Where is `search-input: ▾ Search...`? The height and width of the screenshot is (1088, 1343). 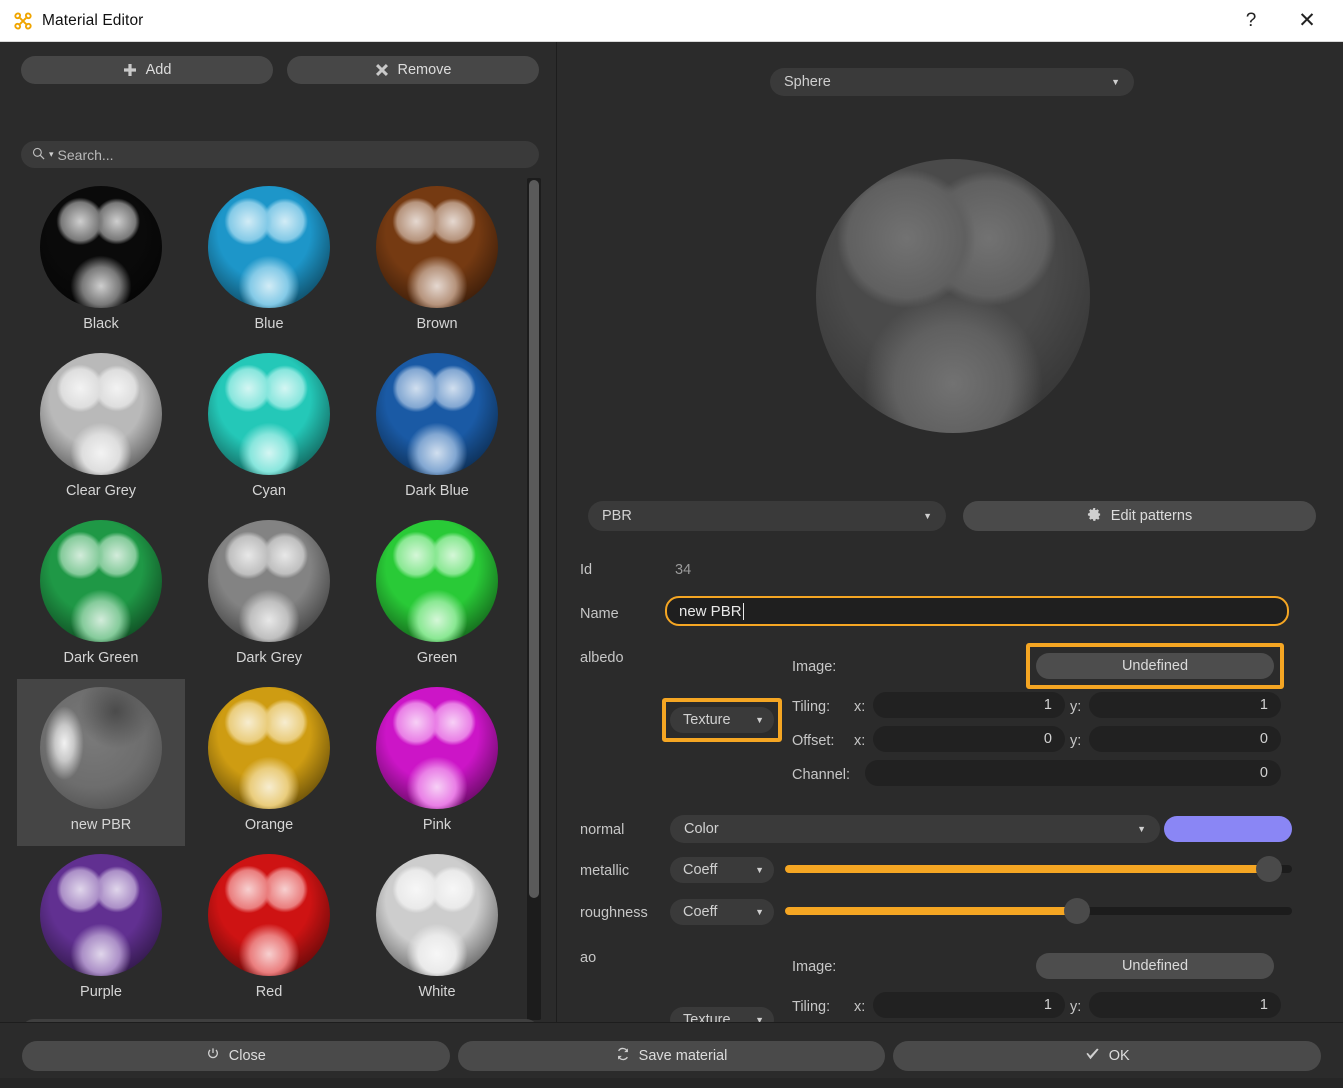
search-input: ▾ Search... is located at coordinates (280, 154).